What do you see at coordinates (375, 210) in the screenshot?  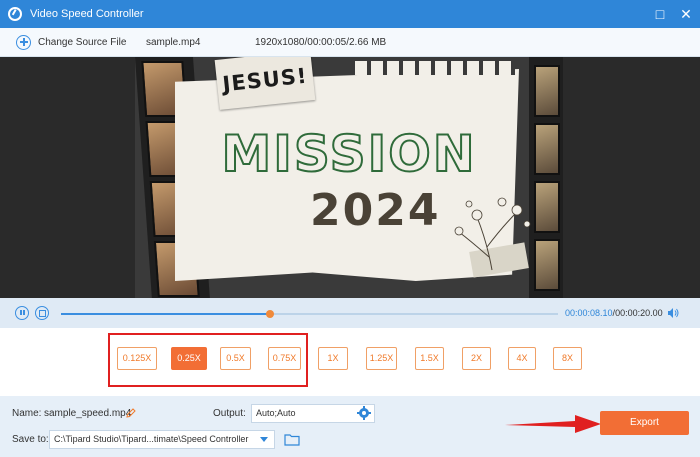 I see `poster-year: 2024` at bounding box center [375, 210].